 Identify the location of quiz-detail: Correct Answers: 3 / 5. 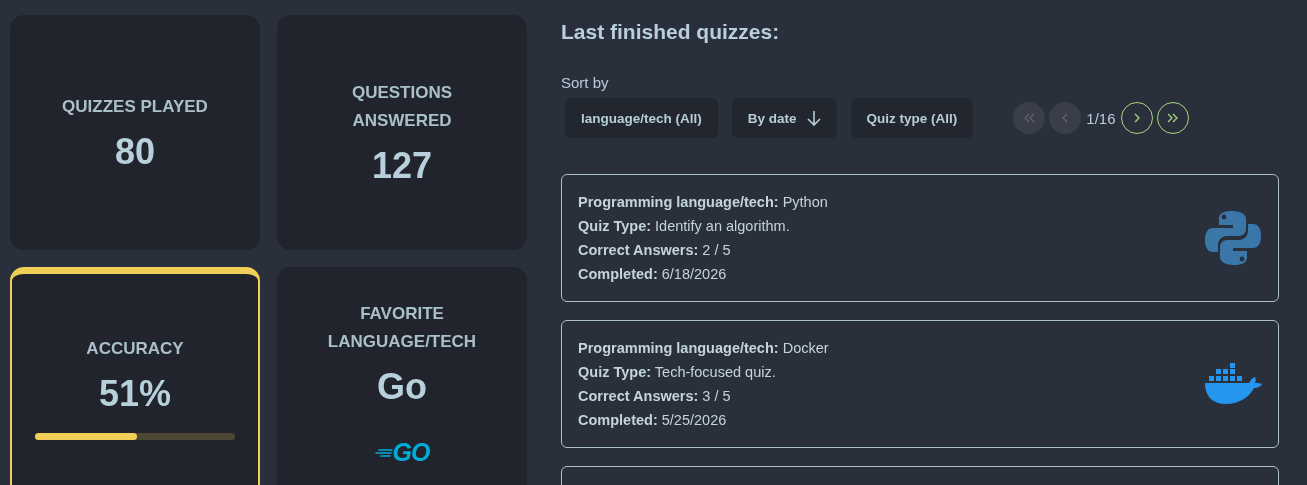
(655, 396).